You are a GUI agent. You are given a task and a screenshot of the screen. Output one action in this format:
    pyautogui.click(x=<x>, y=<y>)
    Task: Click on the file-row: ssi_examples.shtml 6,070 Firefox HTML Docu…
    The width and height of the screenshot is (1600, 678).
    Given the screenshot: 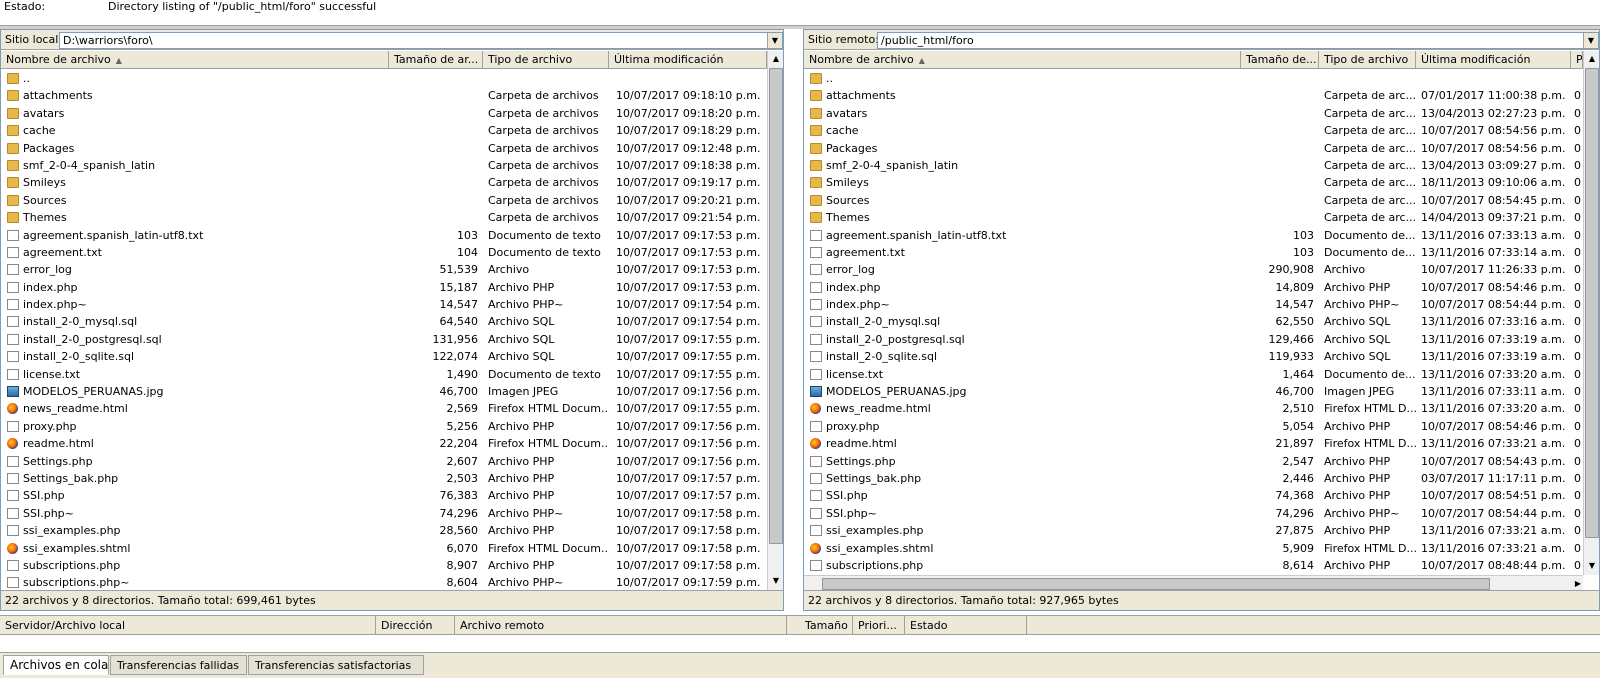 What is the action you would take?
    pyautogui.click(x=384, y=548)
    